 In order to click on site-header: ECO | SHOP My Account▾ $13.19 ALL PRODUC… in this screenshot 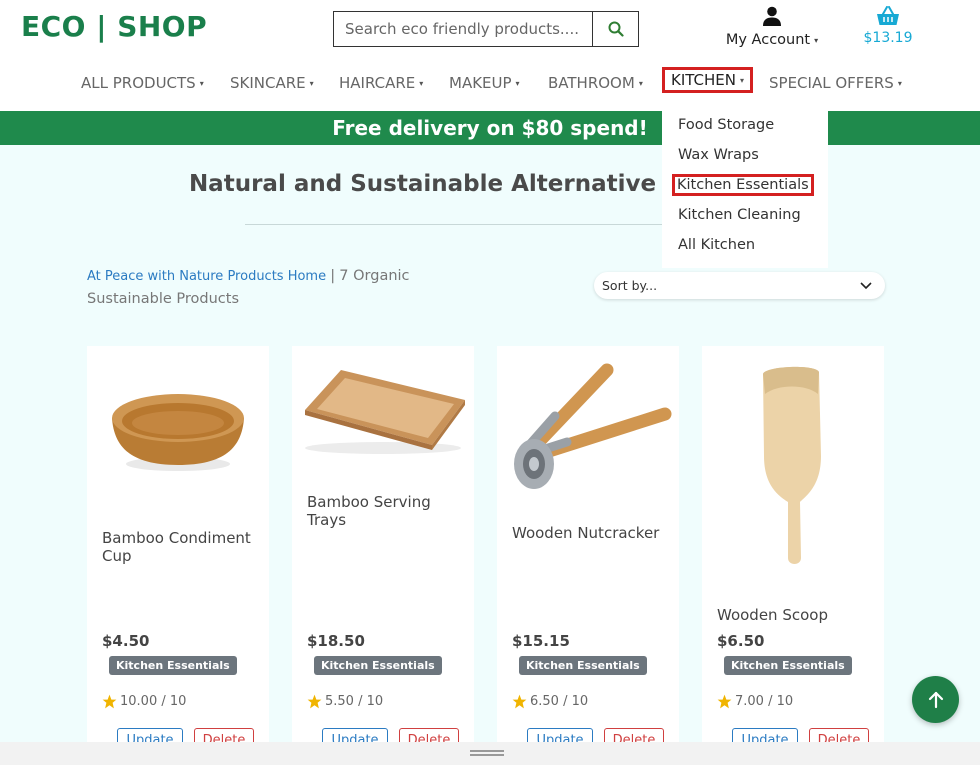, I will do `click(490, 55)`.